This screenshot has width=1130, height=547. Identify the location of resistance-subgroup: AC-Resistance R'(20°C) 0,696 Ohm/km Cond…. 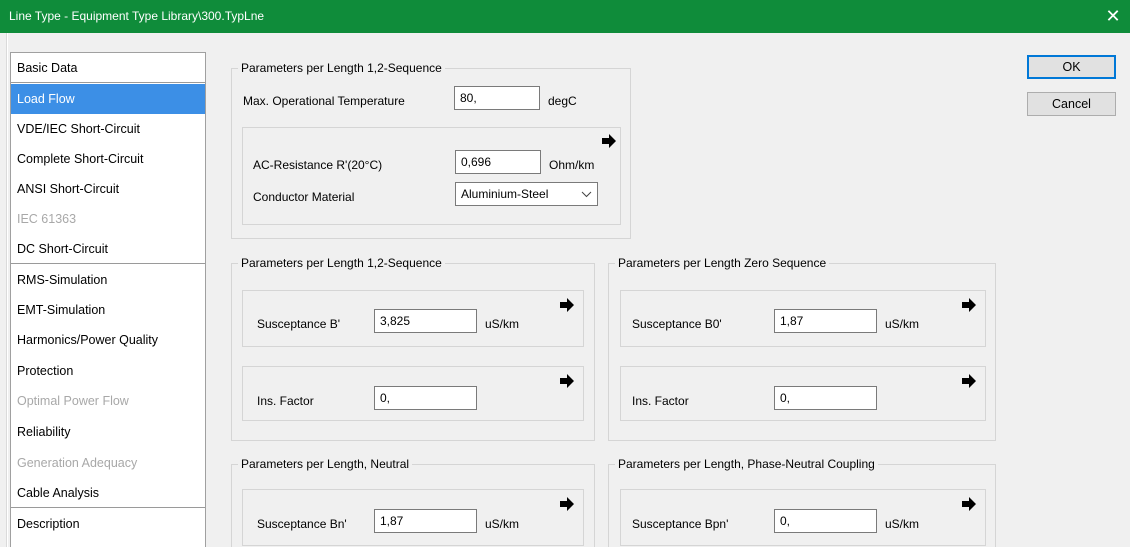
(431, 176).